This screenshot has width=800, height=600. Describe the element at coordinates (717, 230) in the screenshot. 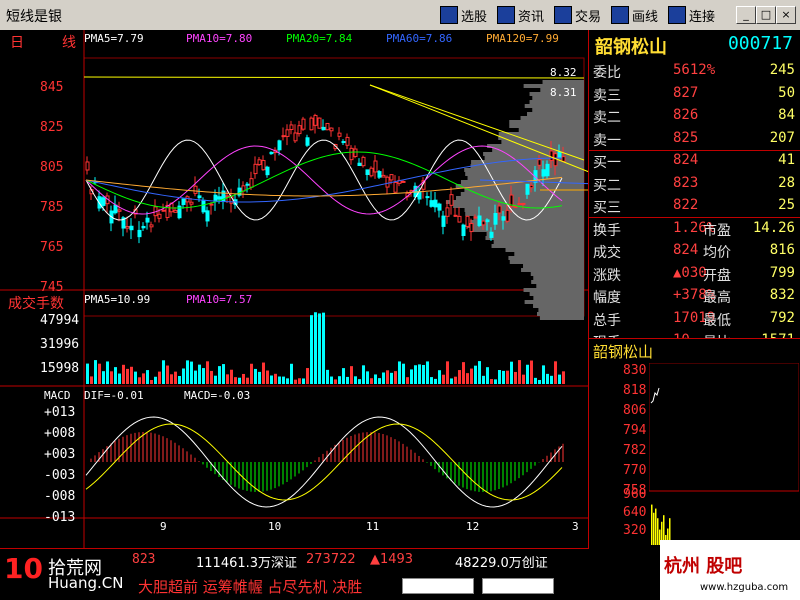

I see `quote-key-2: 市盈` at that location.